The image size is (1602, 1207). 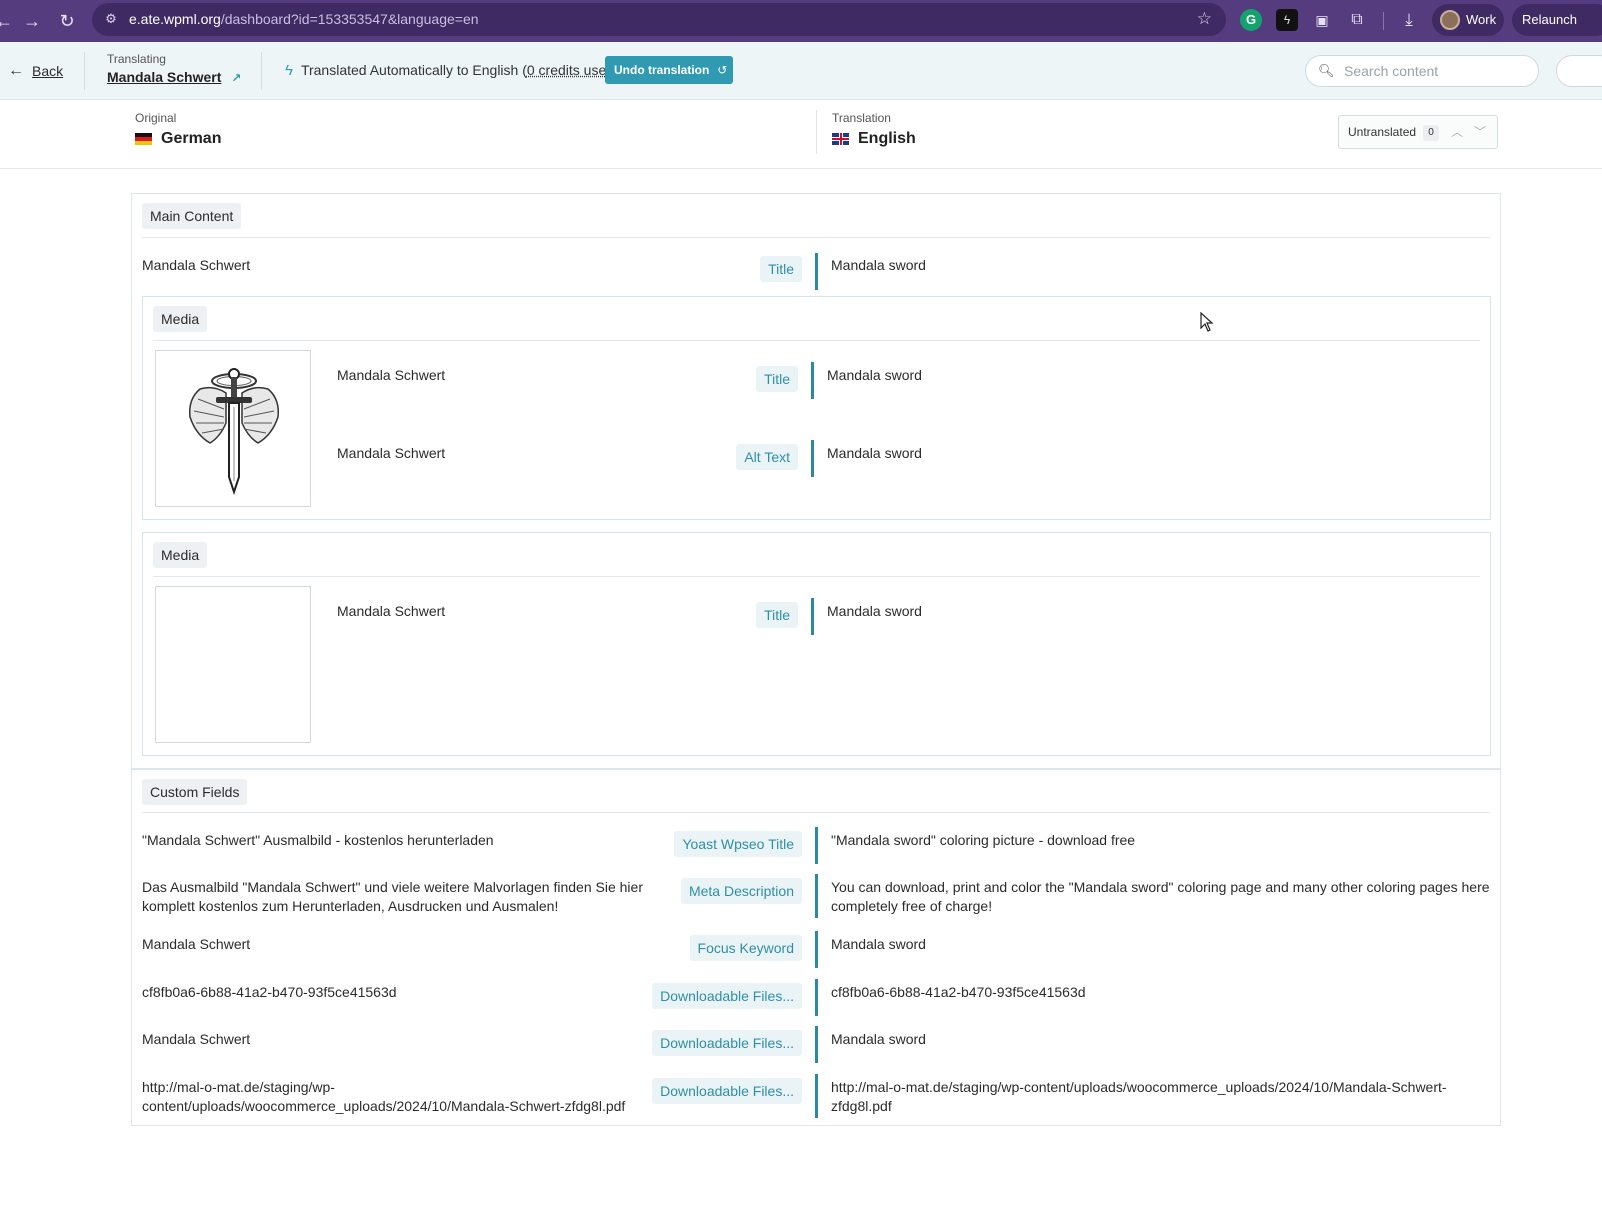 I want to click on original-lang-name: German, so click(x=191, y=138).